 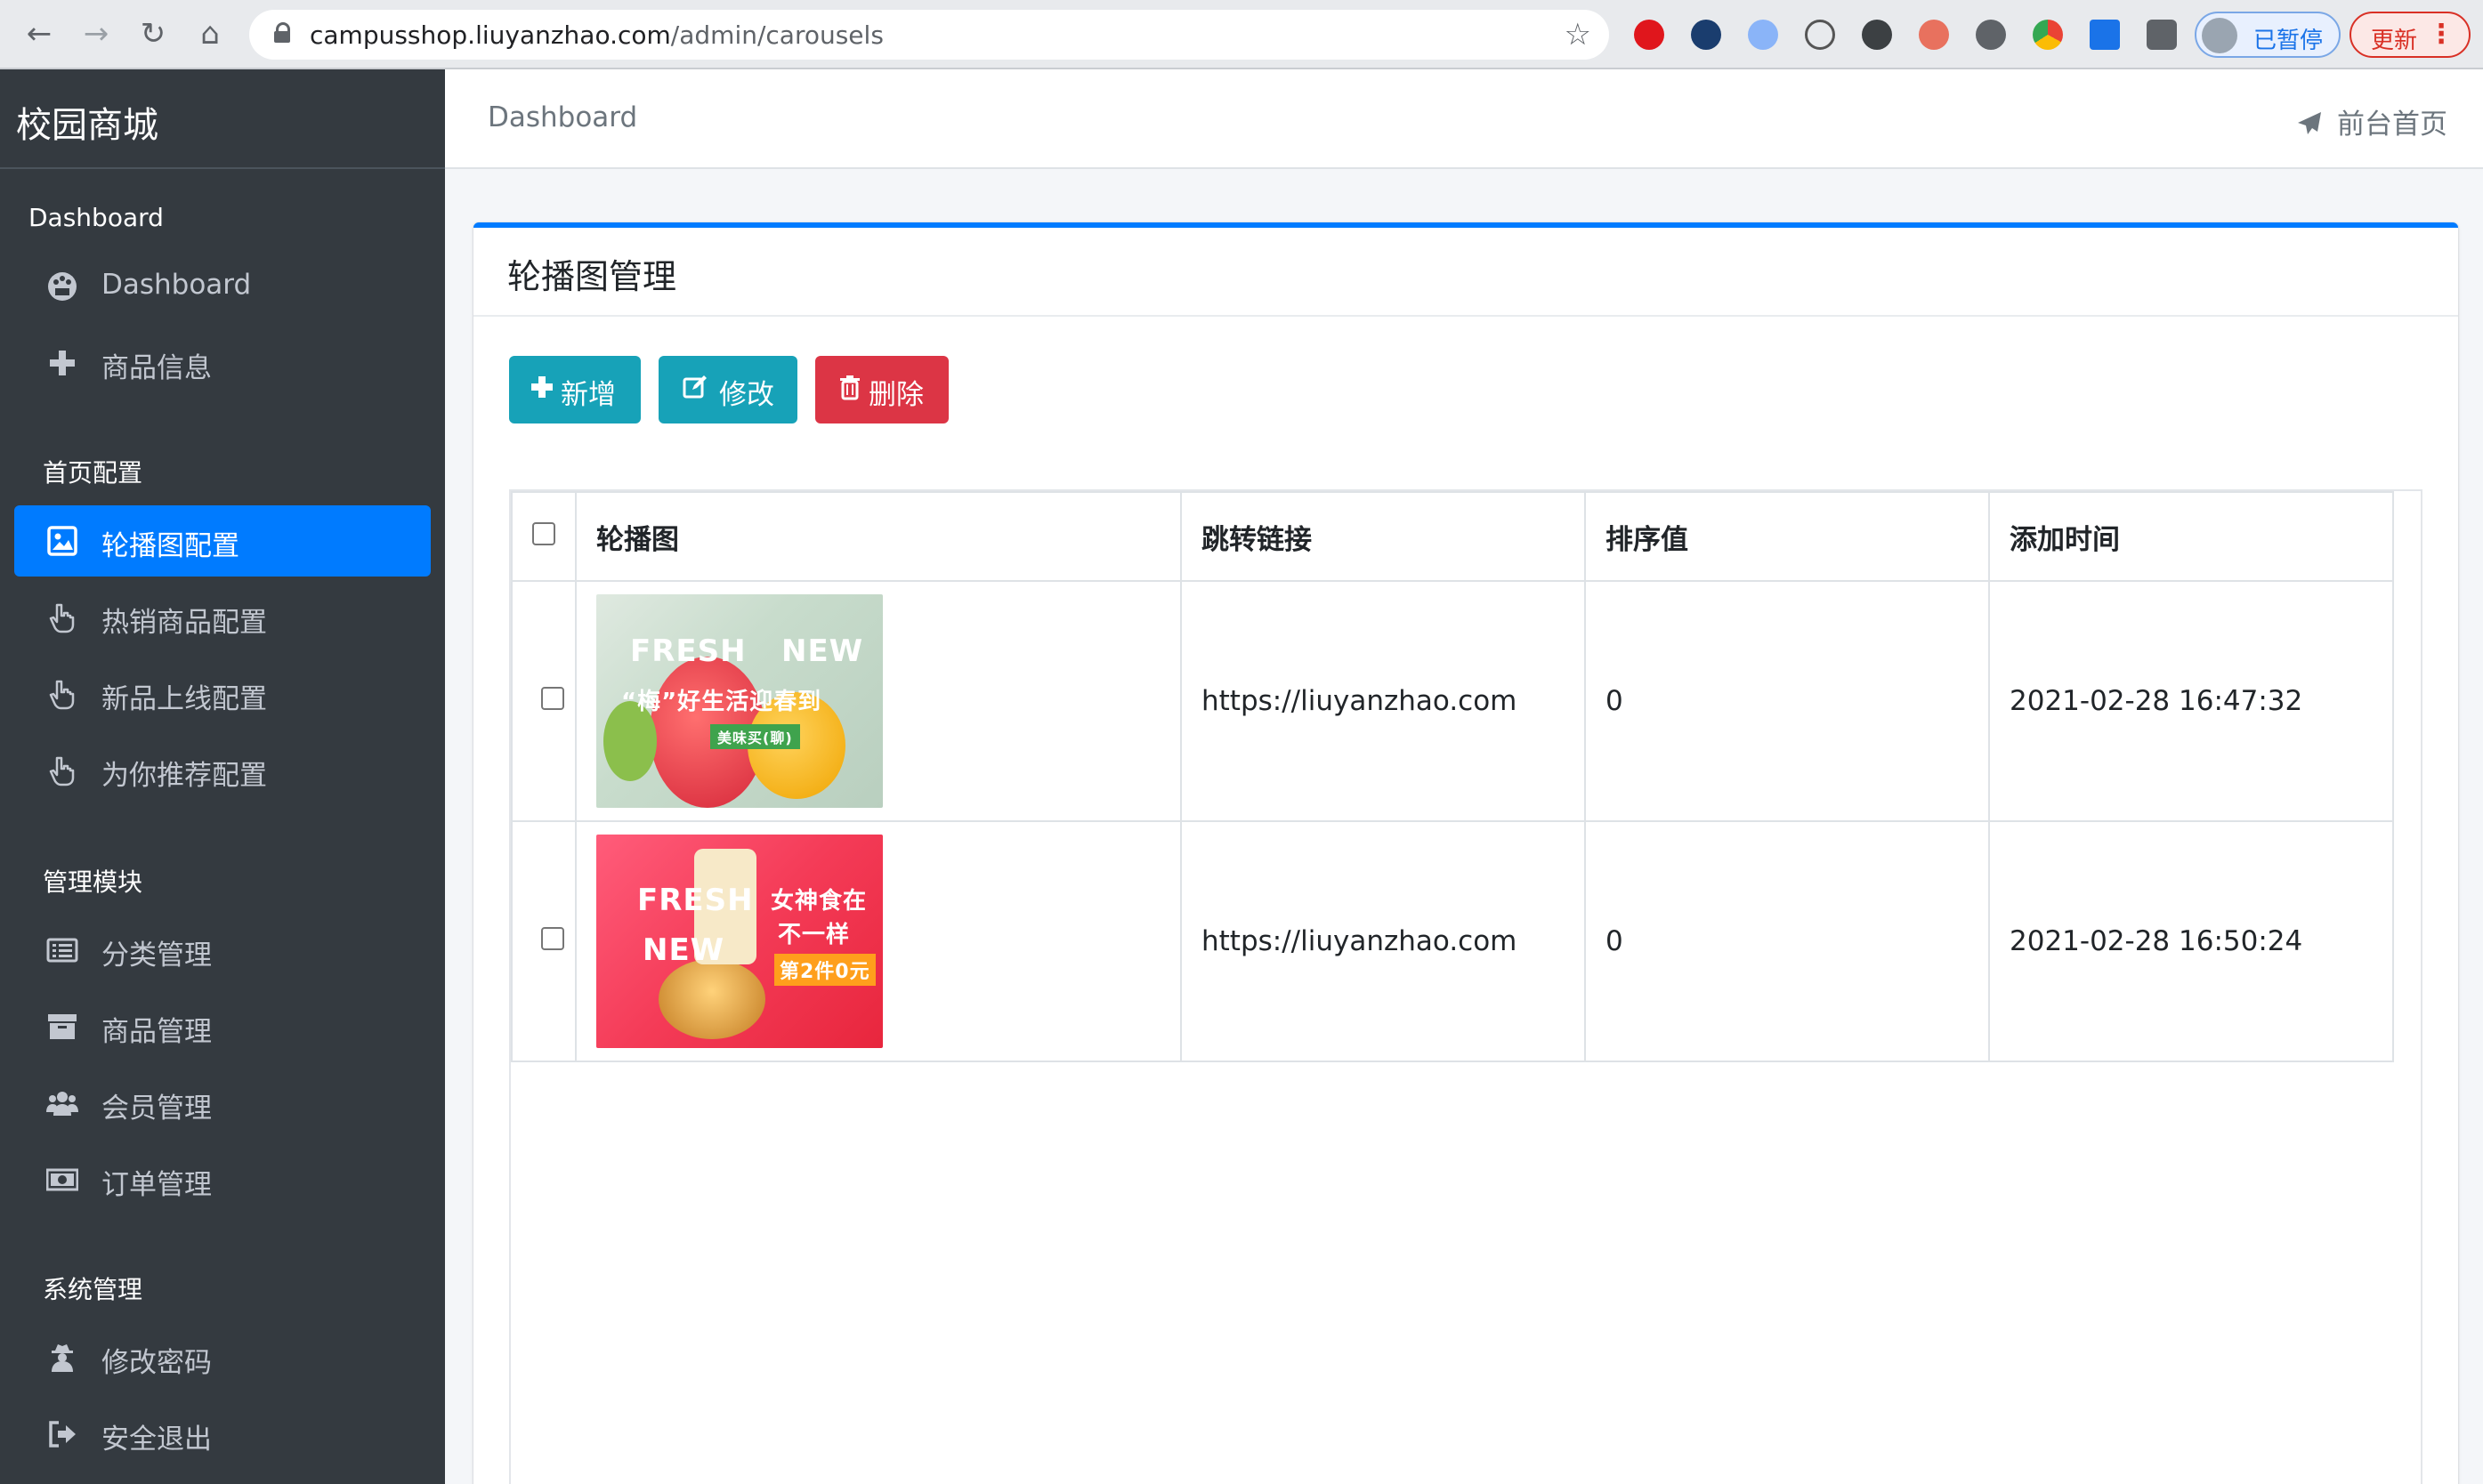 I want to click on edit-icon, so click(x=695, y=387).